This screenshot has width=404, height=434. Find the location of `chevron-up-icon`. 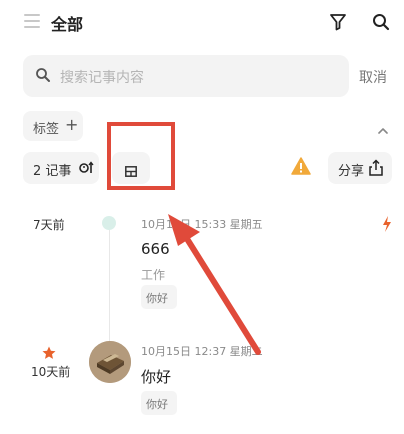

chevron-up-icon is located at coordinates (383, 127).